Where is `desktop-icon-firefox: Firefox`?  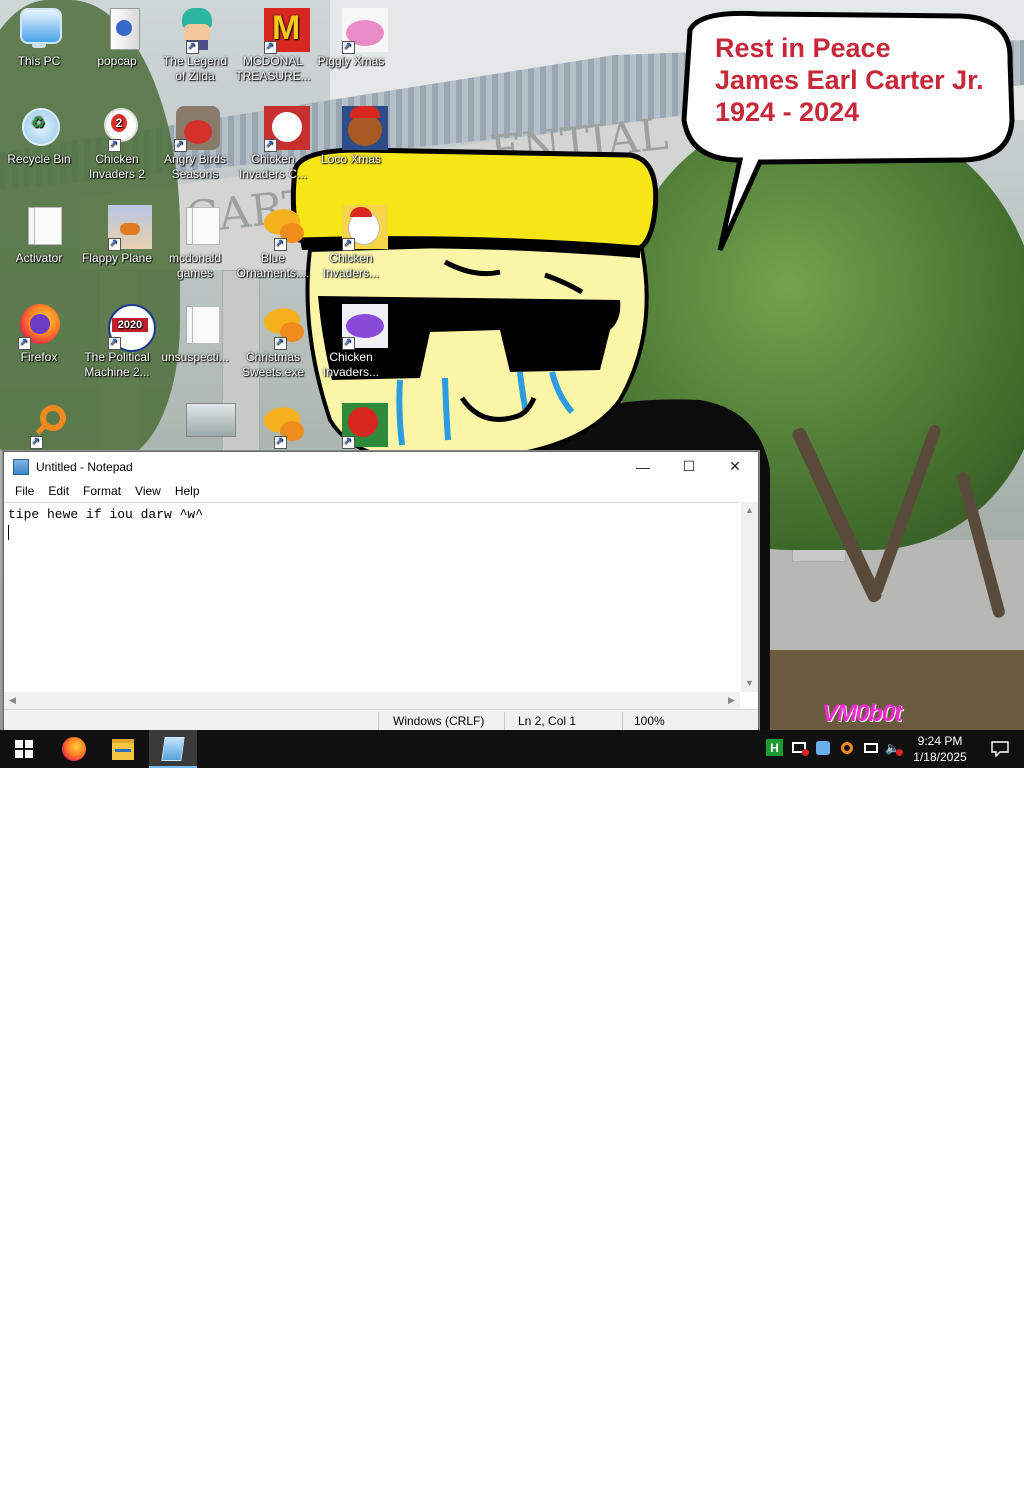 desktop-icon-firefox: Firefox is located at coordinates (39, 333).